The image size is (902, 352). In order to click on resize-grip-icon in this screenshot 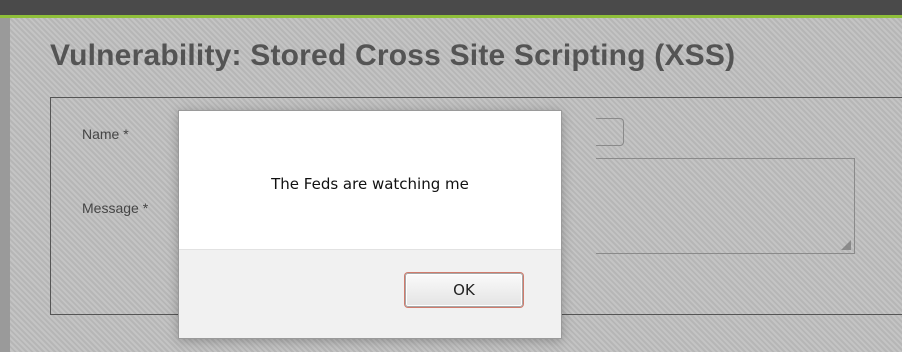, I will do `click(846, 245)`.